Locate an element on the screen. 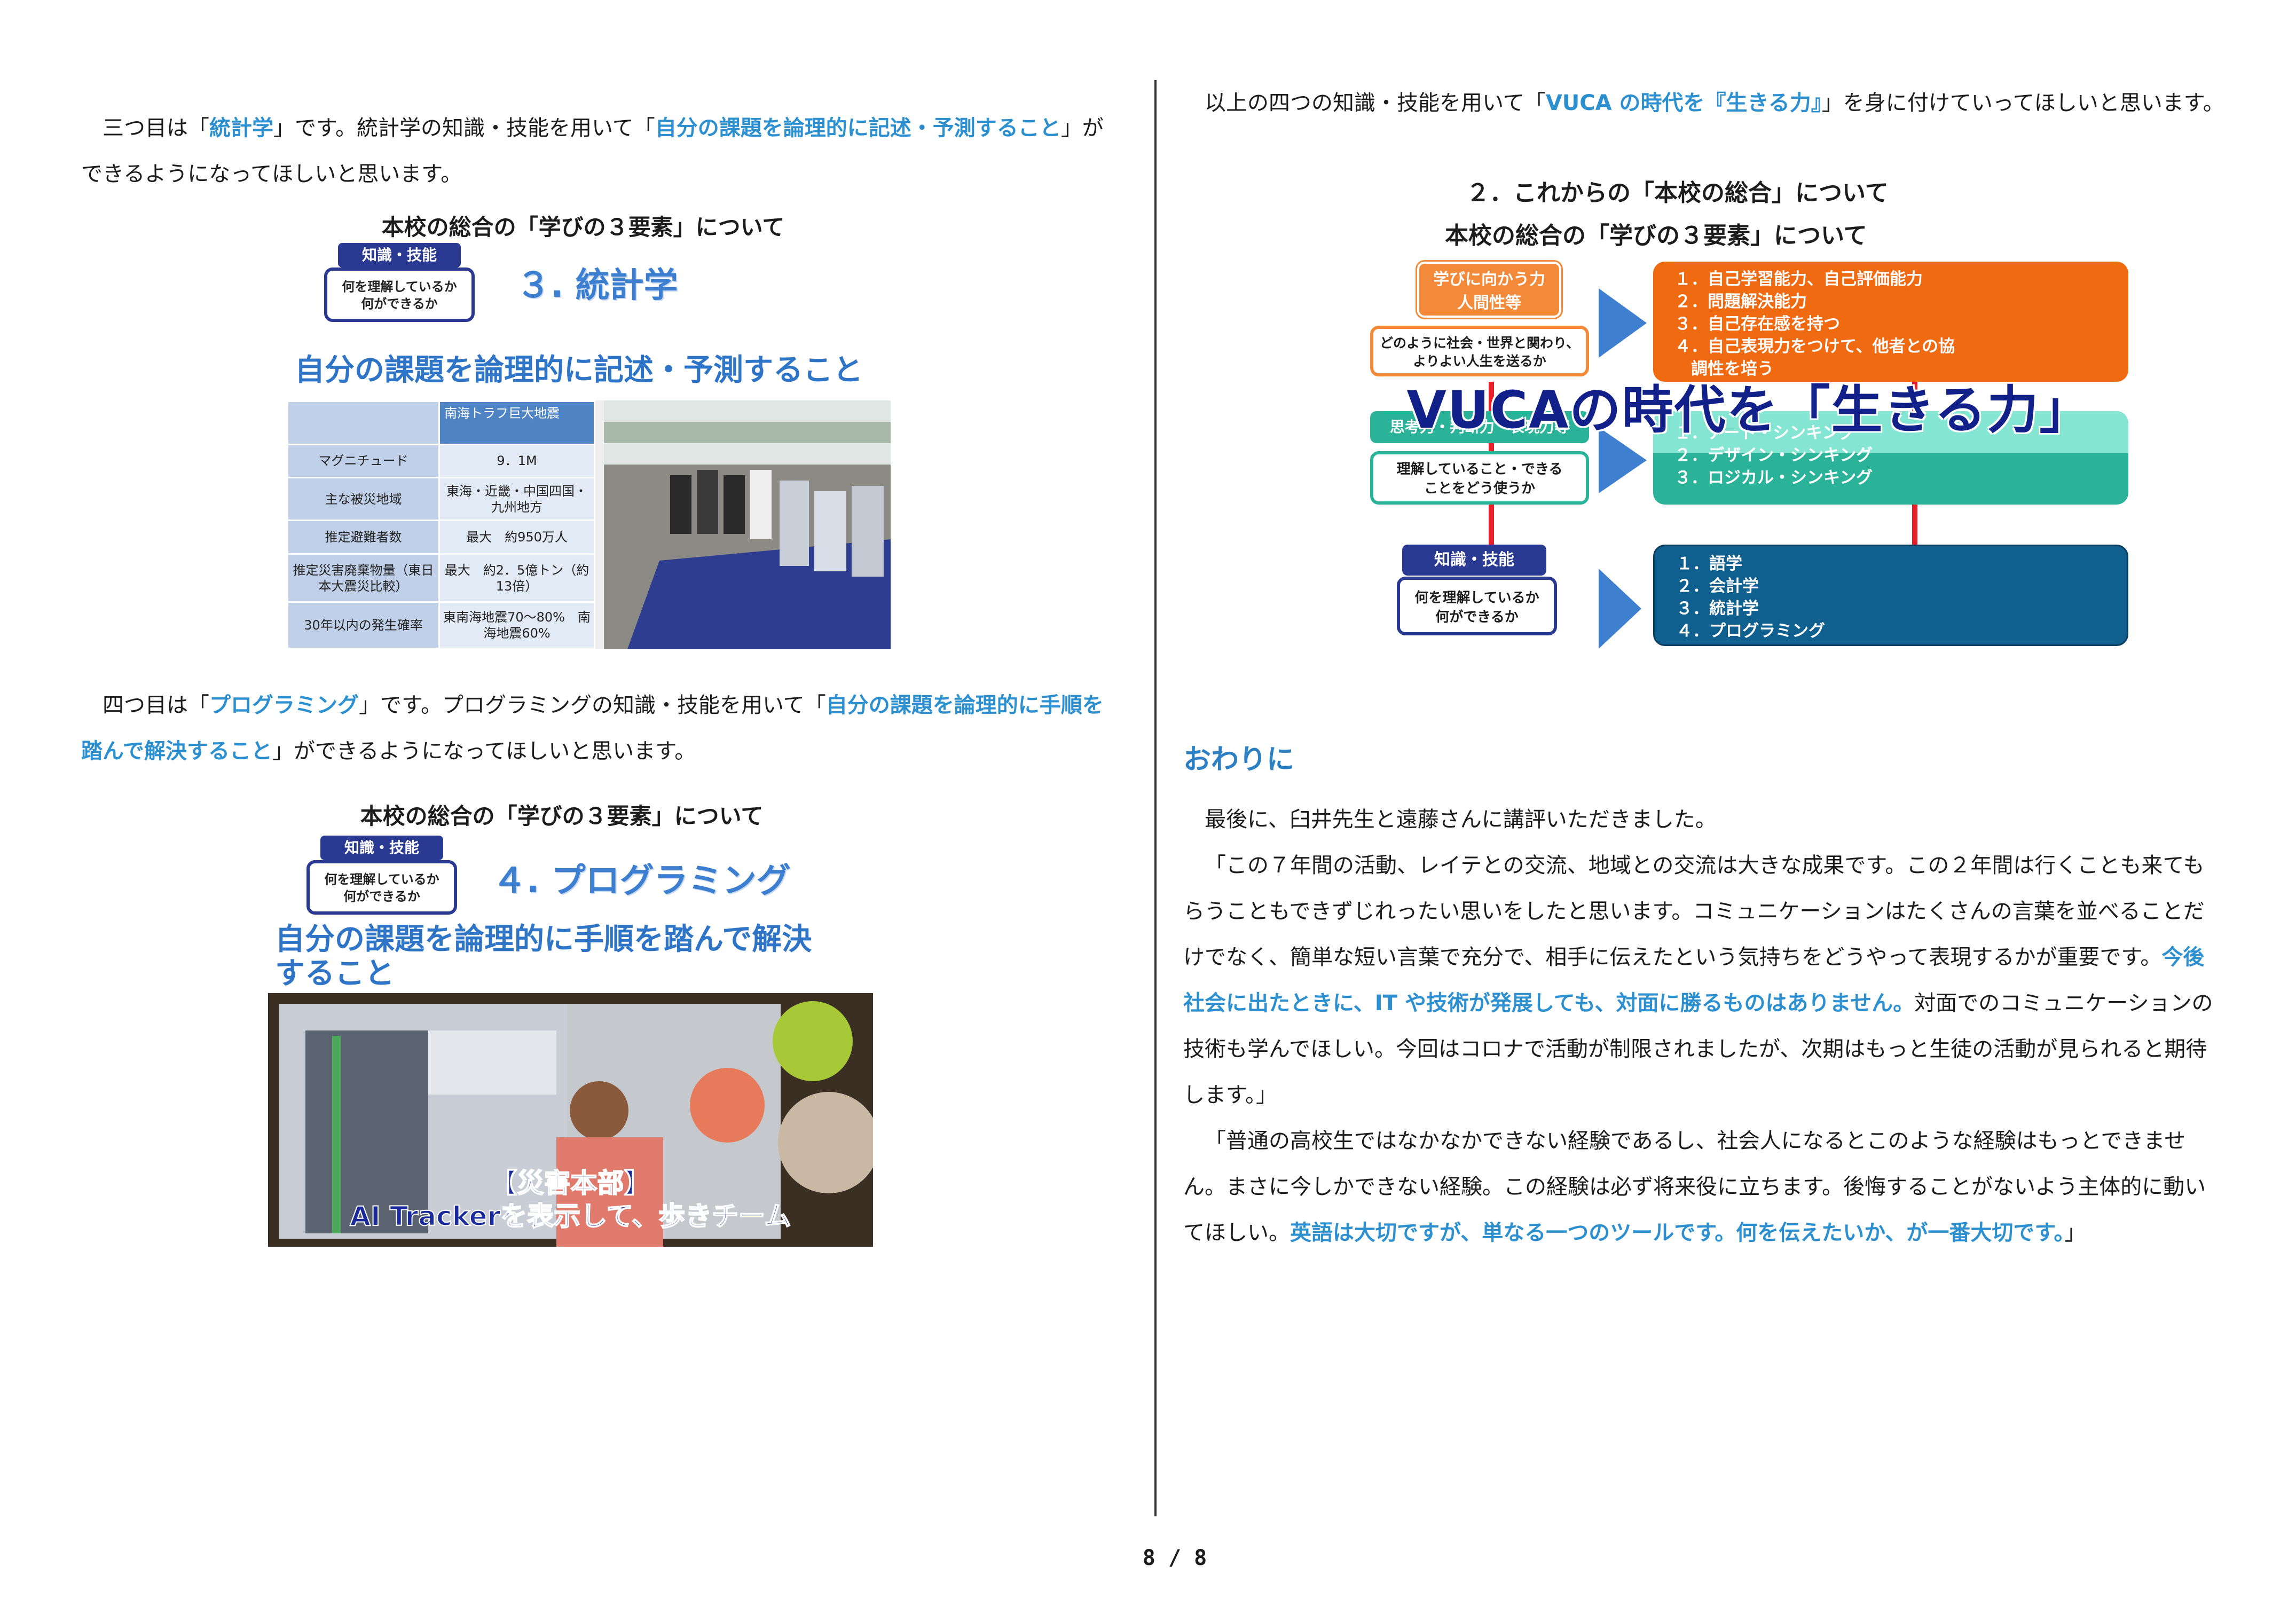 Image resolution: width=2296 pixels, height=1621 pixels. slide2-subheading: 自分の課題を論理的に手順を踏んで解決 すること is located at coordinates (543, 956).